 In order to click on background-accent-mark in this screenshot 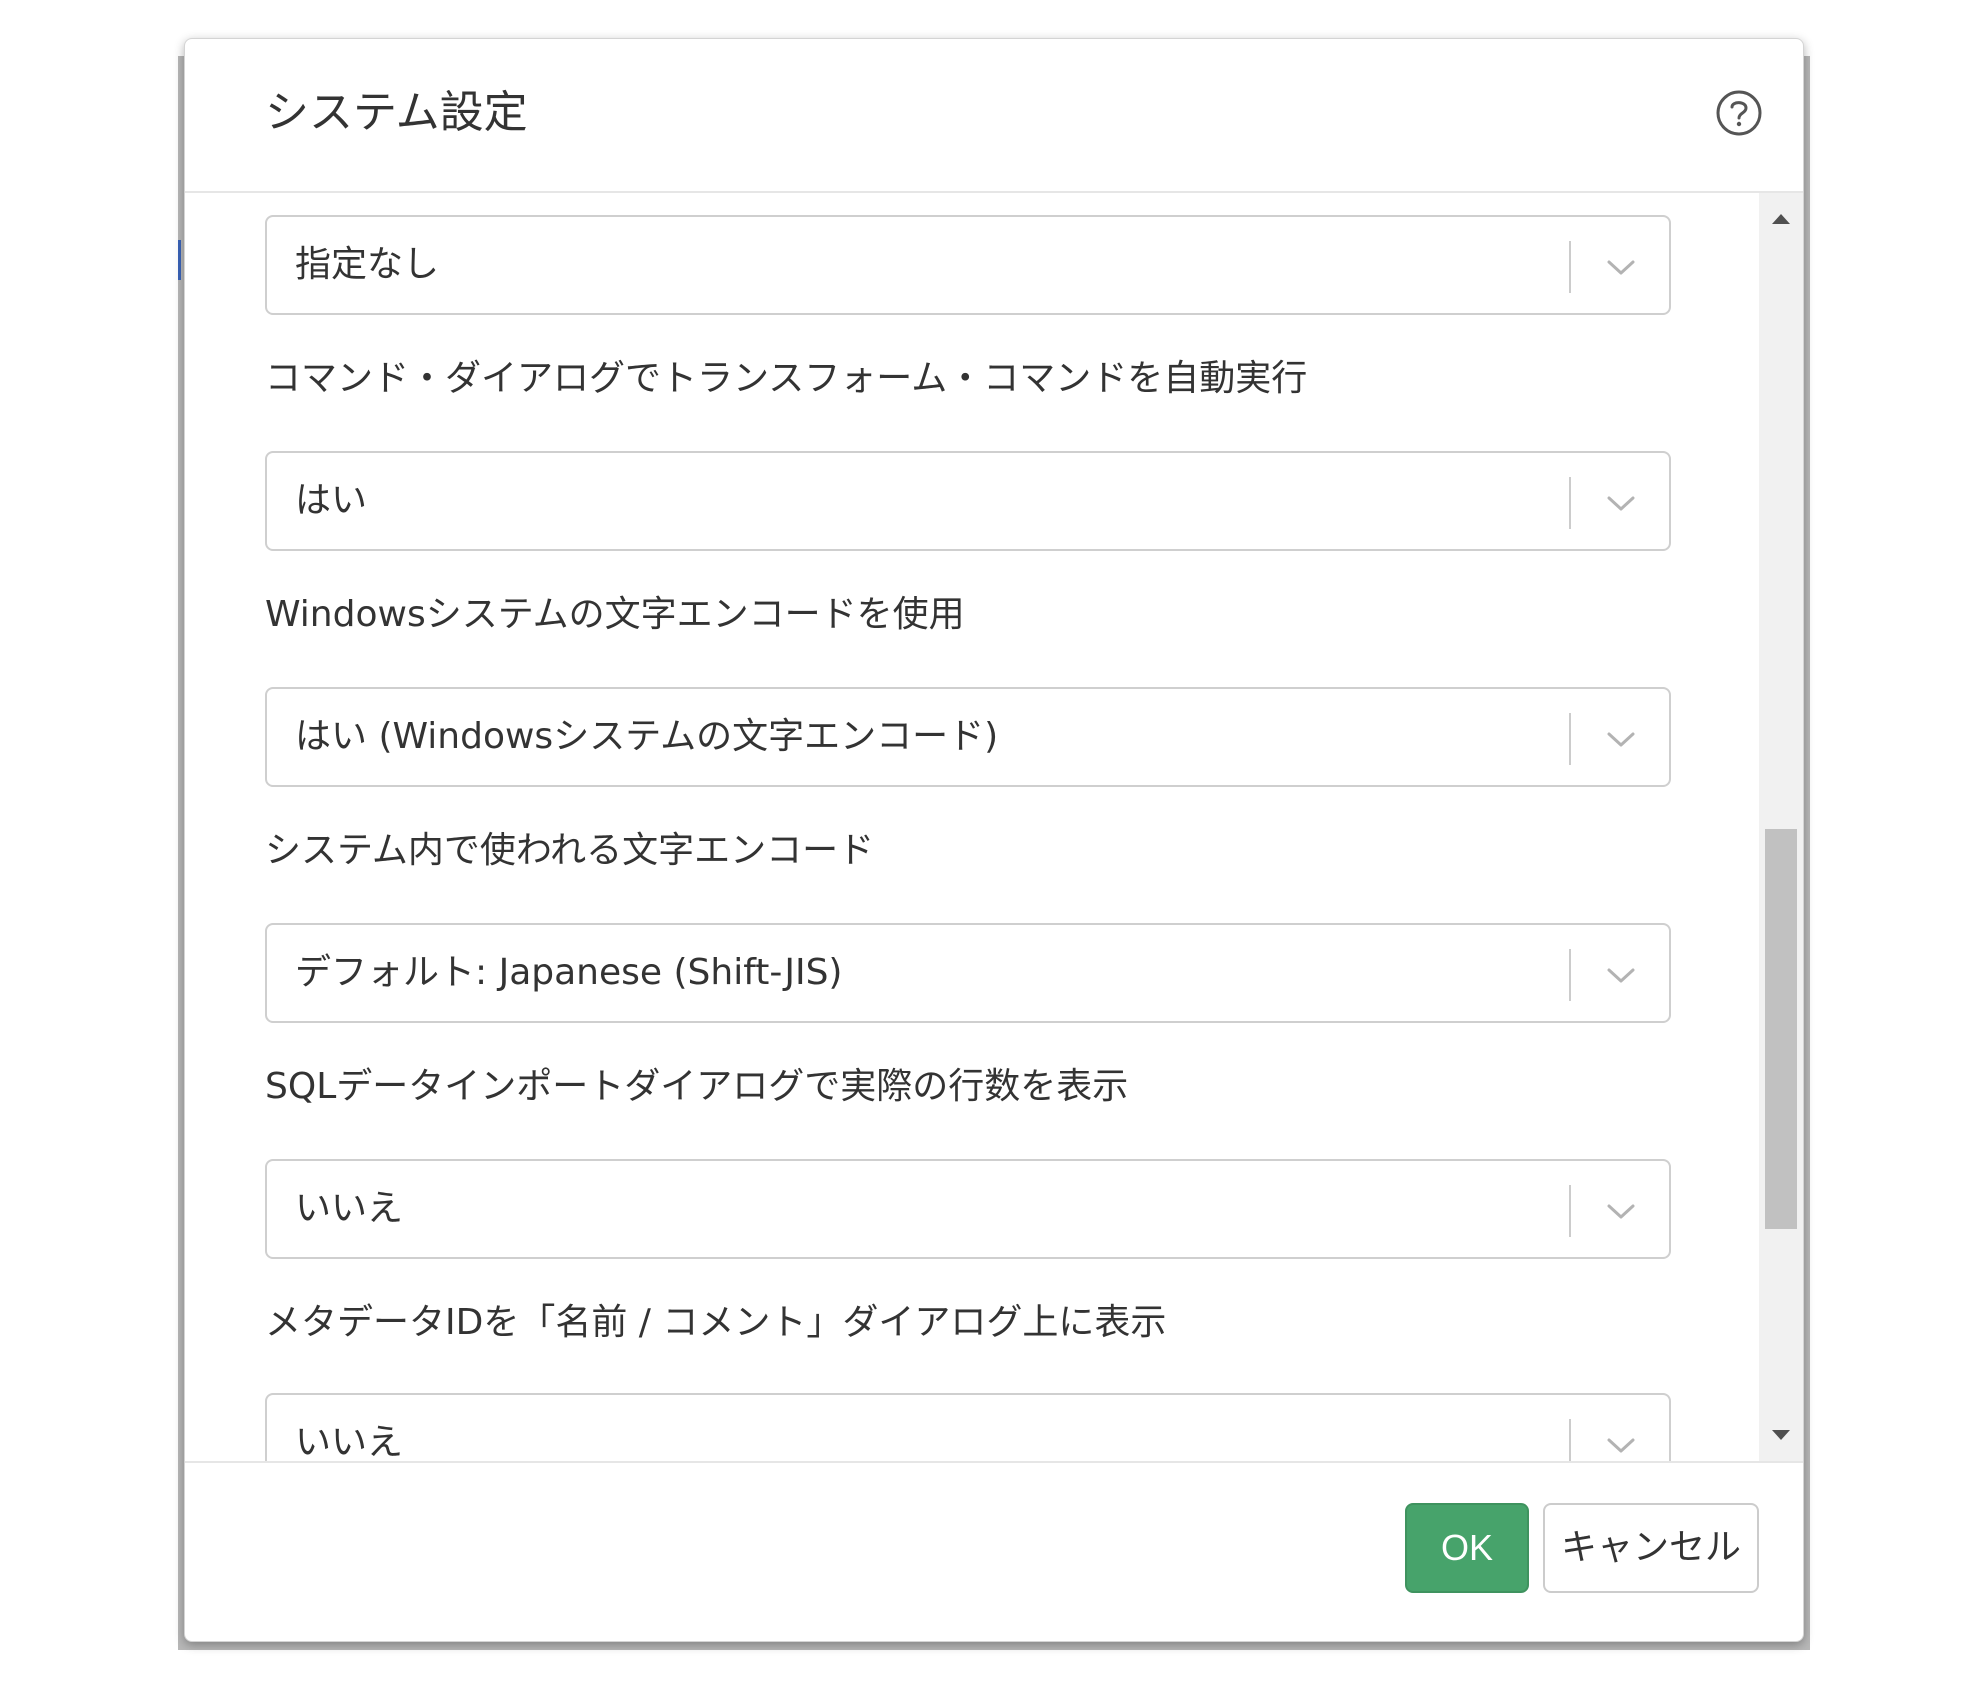, I will do `click(179, 260)`.